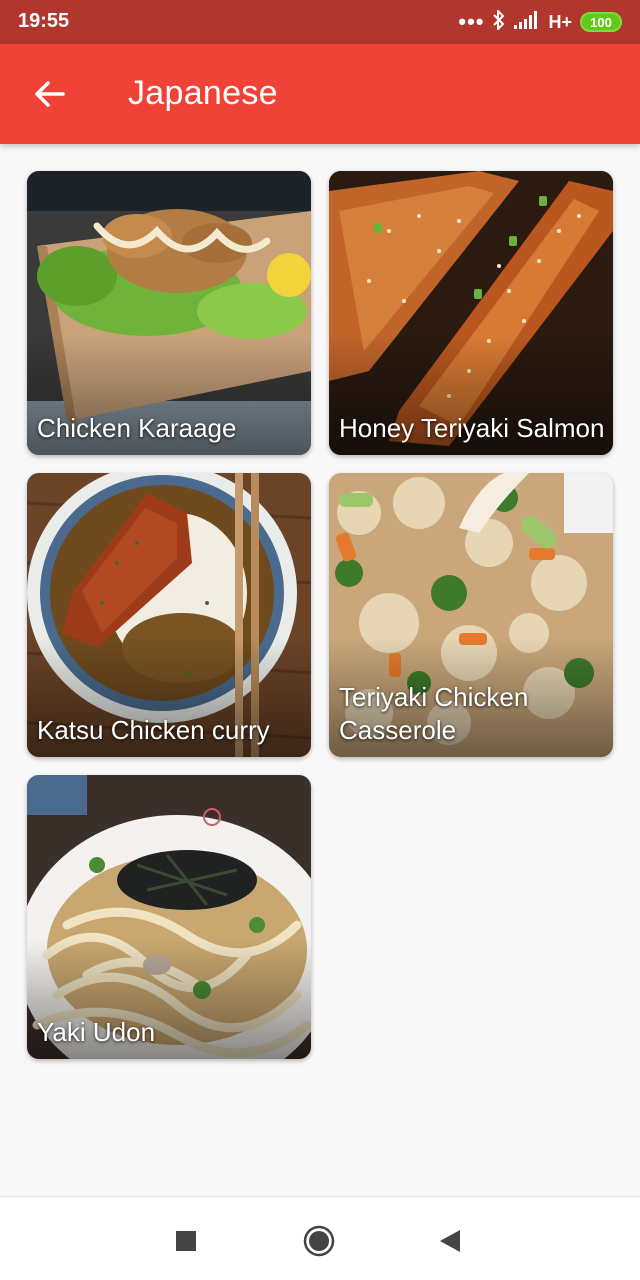 The width and height of the screenshot is (640, 1280). What do you see at coordinates (169, 615) in the screenshot?
I see `recipe-card-katsu-chicken-curry: Katsu Chicken curry` at bounding box center [169, 615].